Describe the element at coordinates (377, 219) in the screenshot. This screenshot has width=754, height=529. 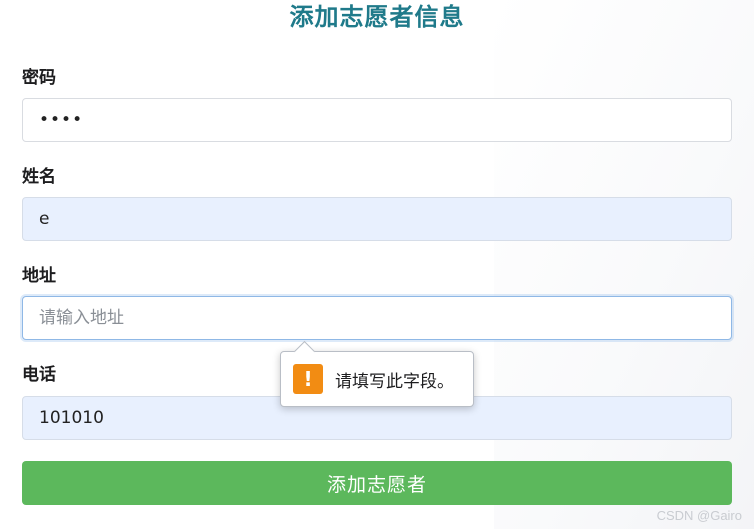
I see `name-field` at that location.